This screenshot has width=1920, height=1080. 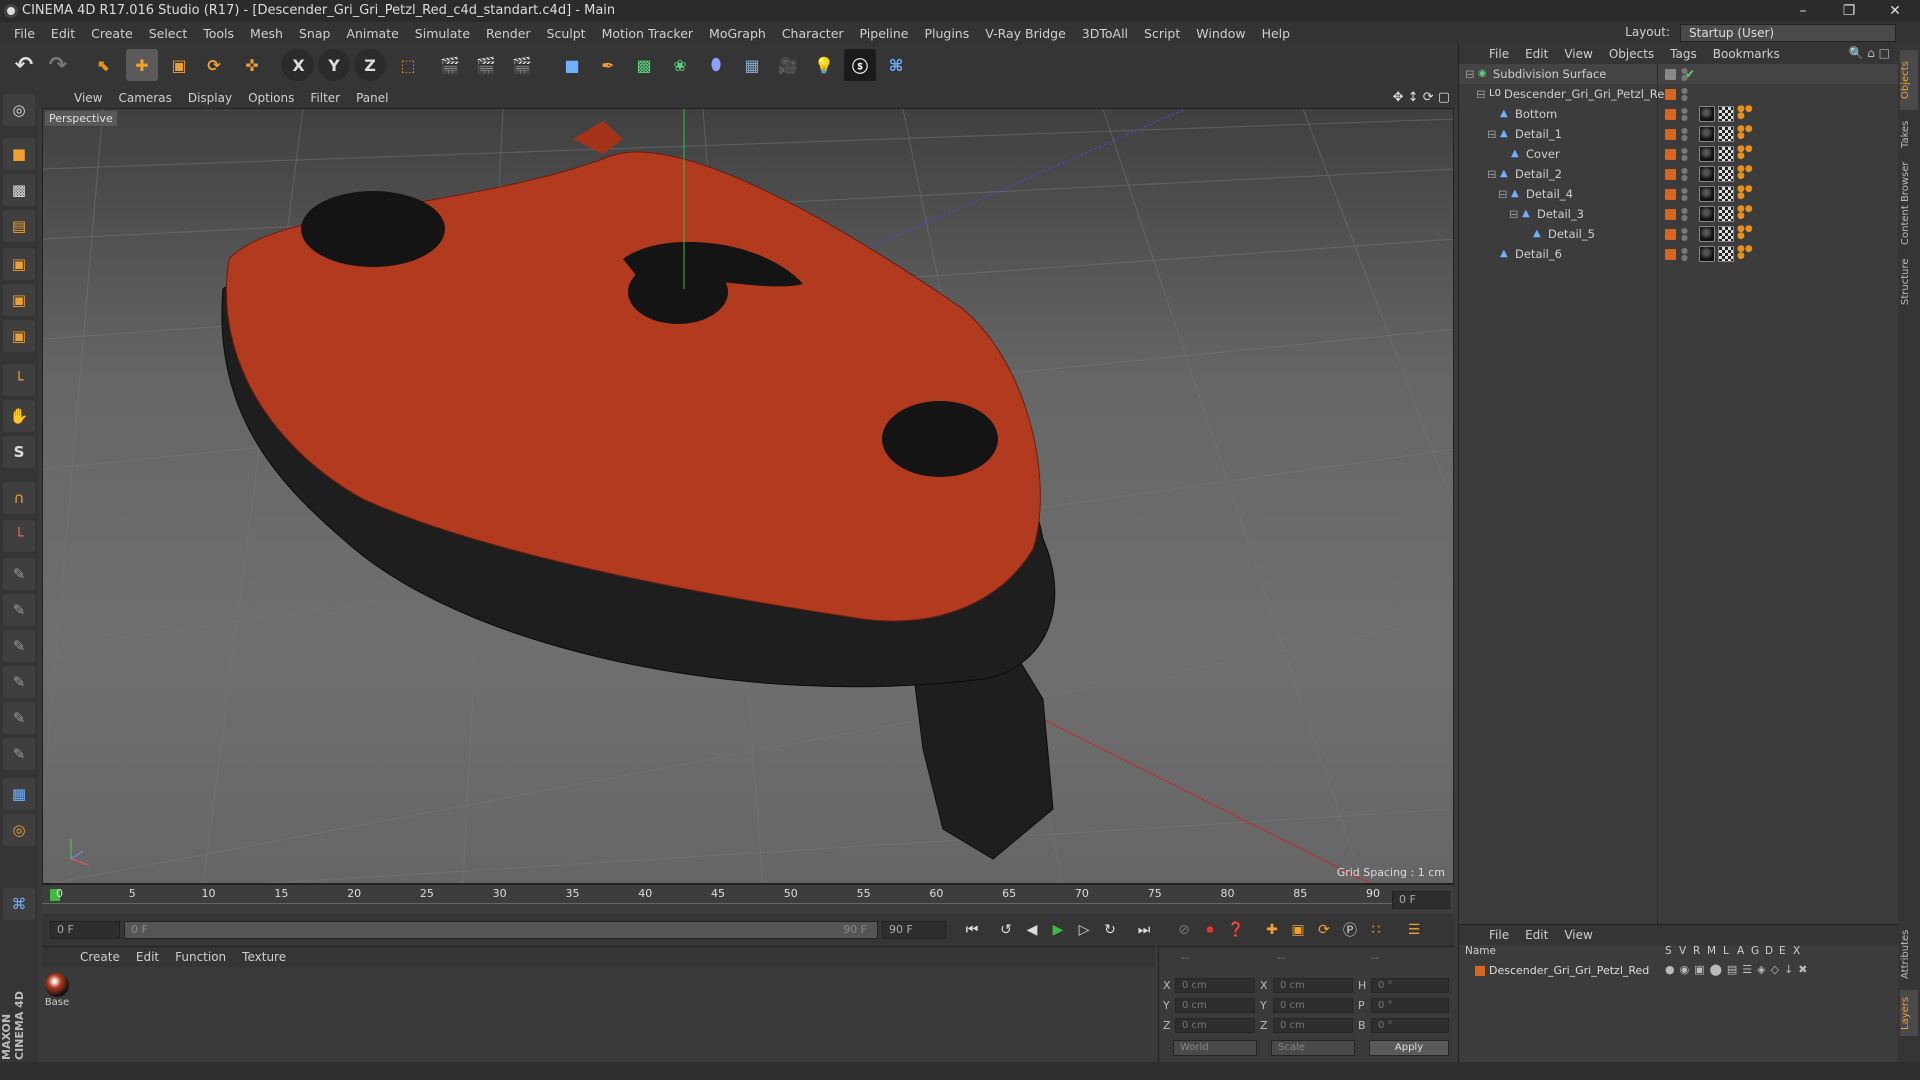 What do you see at coordinates (716, 65) in the screenshot?
I see `deformer-button: ⬮` at bounding box center [716, 65].